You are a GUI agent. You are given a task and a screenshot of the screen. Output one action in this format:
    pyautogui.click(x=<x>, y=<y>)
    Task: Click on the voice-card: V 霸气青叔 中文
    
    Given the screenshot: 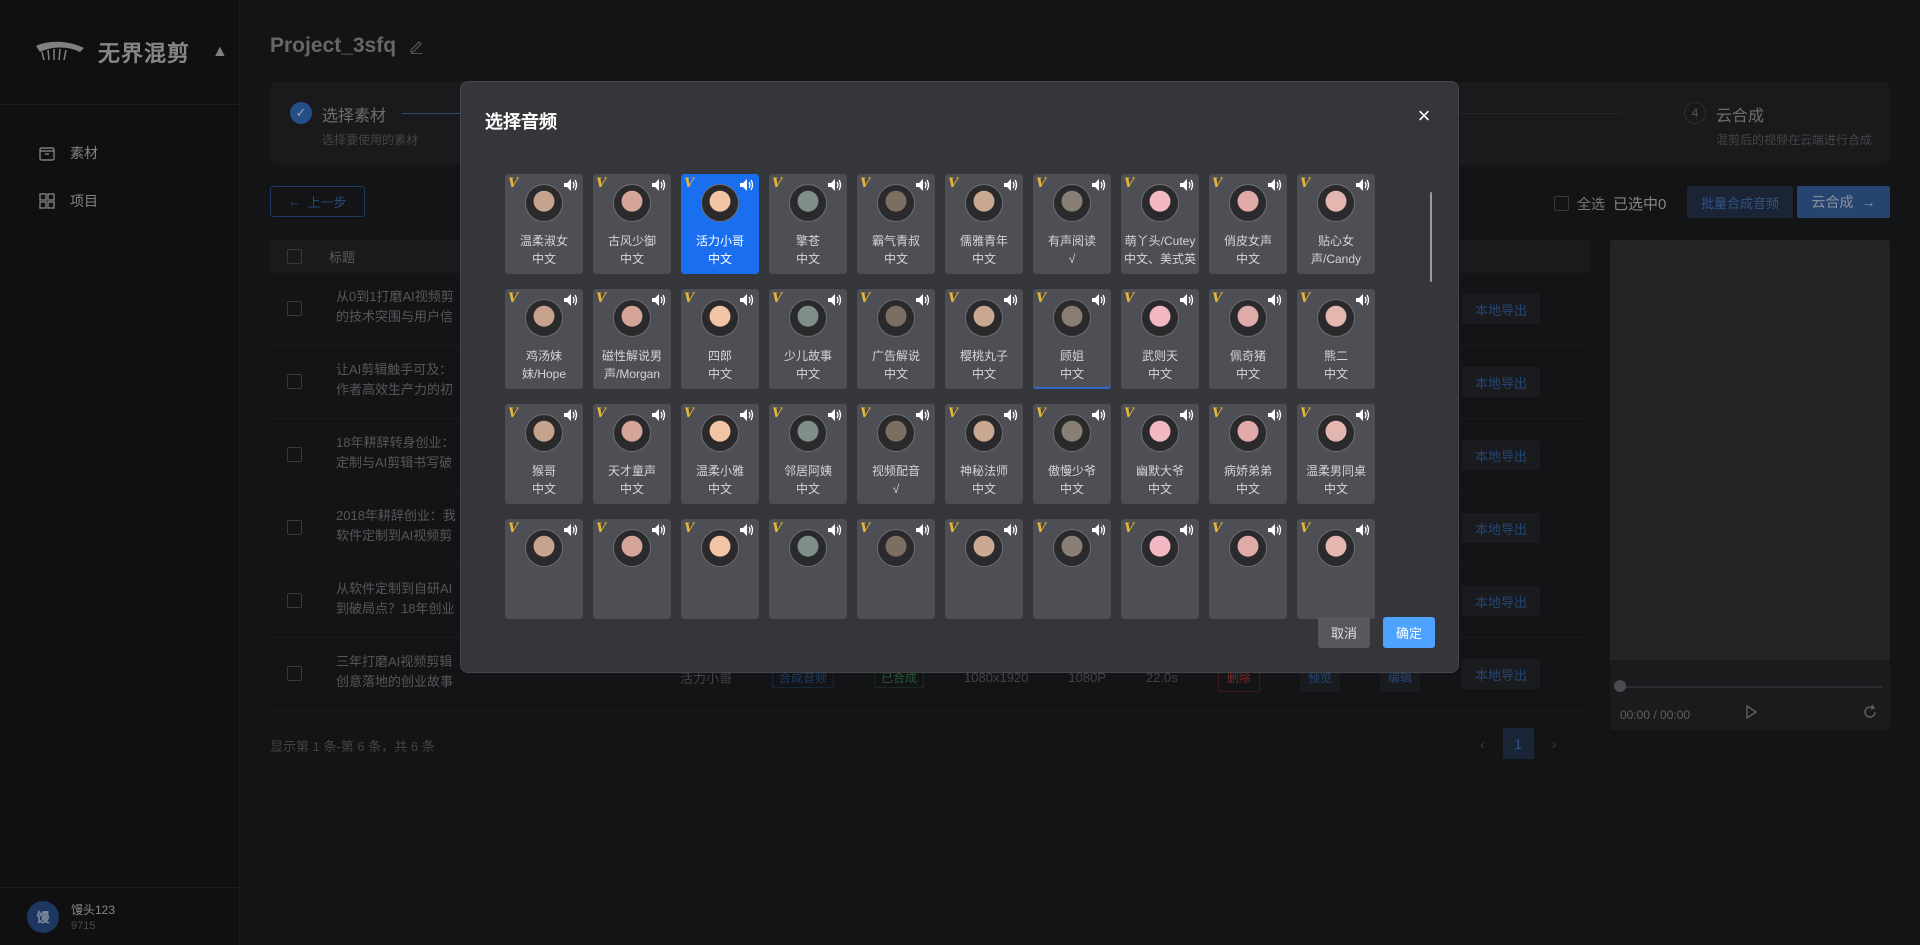 What is the action you would take?
    pyautogui.click(x=896, y=224)
    